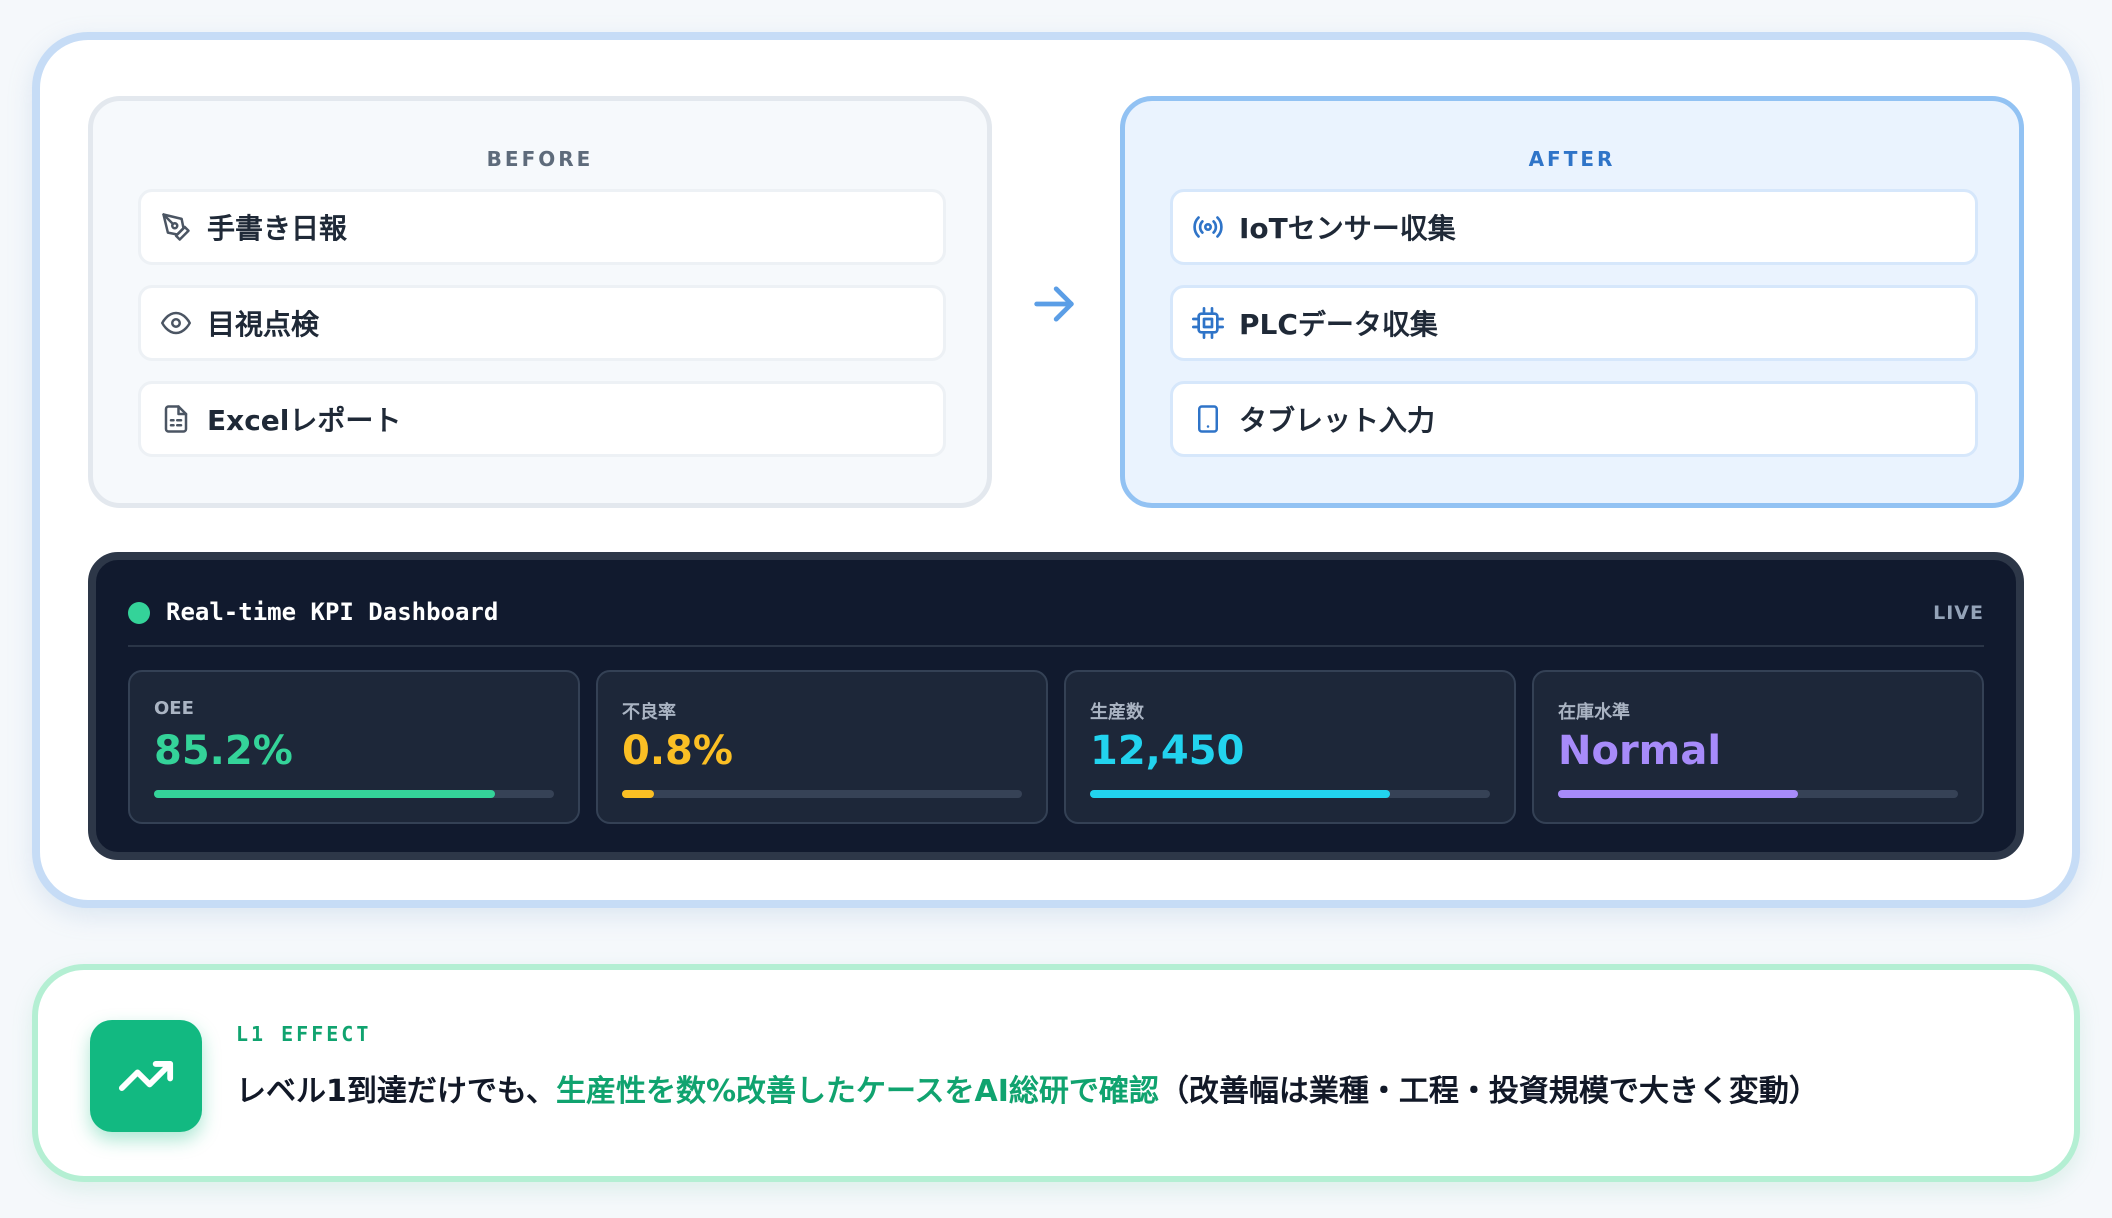 This screenshot has height=1218, width=2112. I want to click on before-item-label: 目視点検, so click(263, 324).